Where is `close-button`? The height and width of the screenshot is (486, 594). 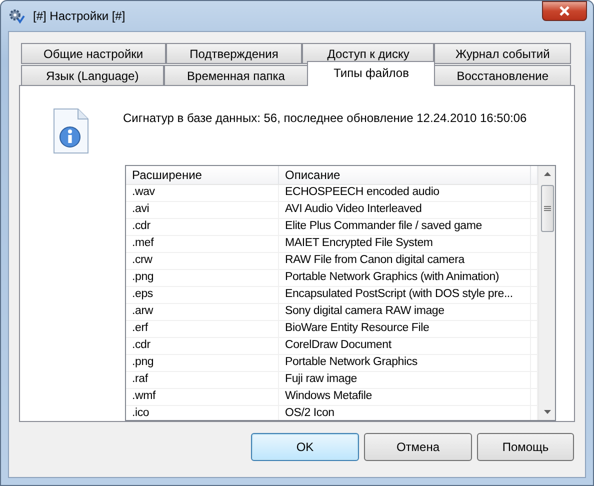 close-button is located at coordinates (564, 11).